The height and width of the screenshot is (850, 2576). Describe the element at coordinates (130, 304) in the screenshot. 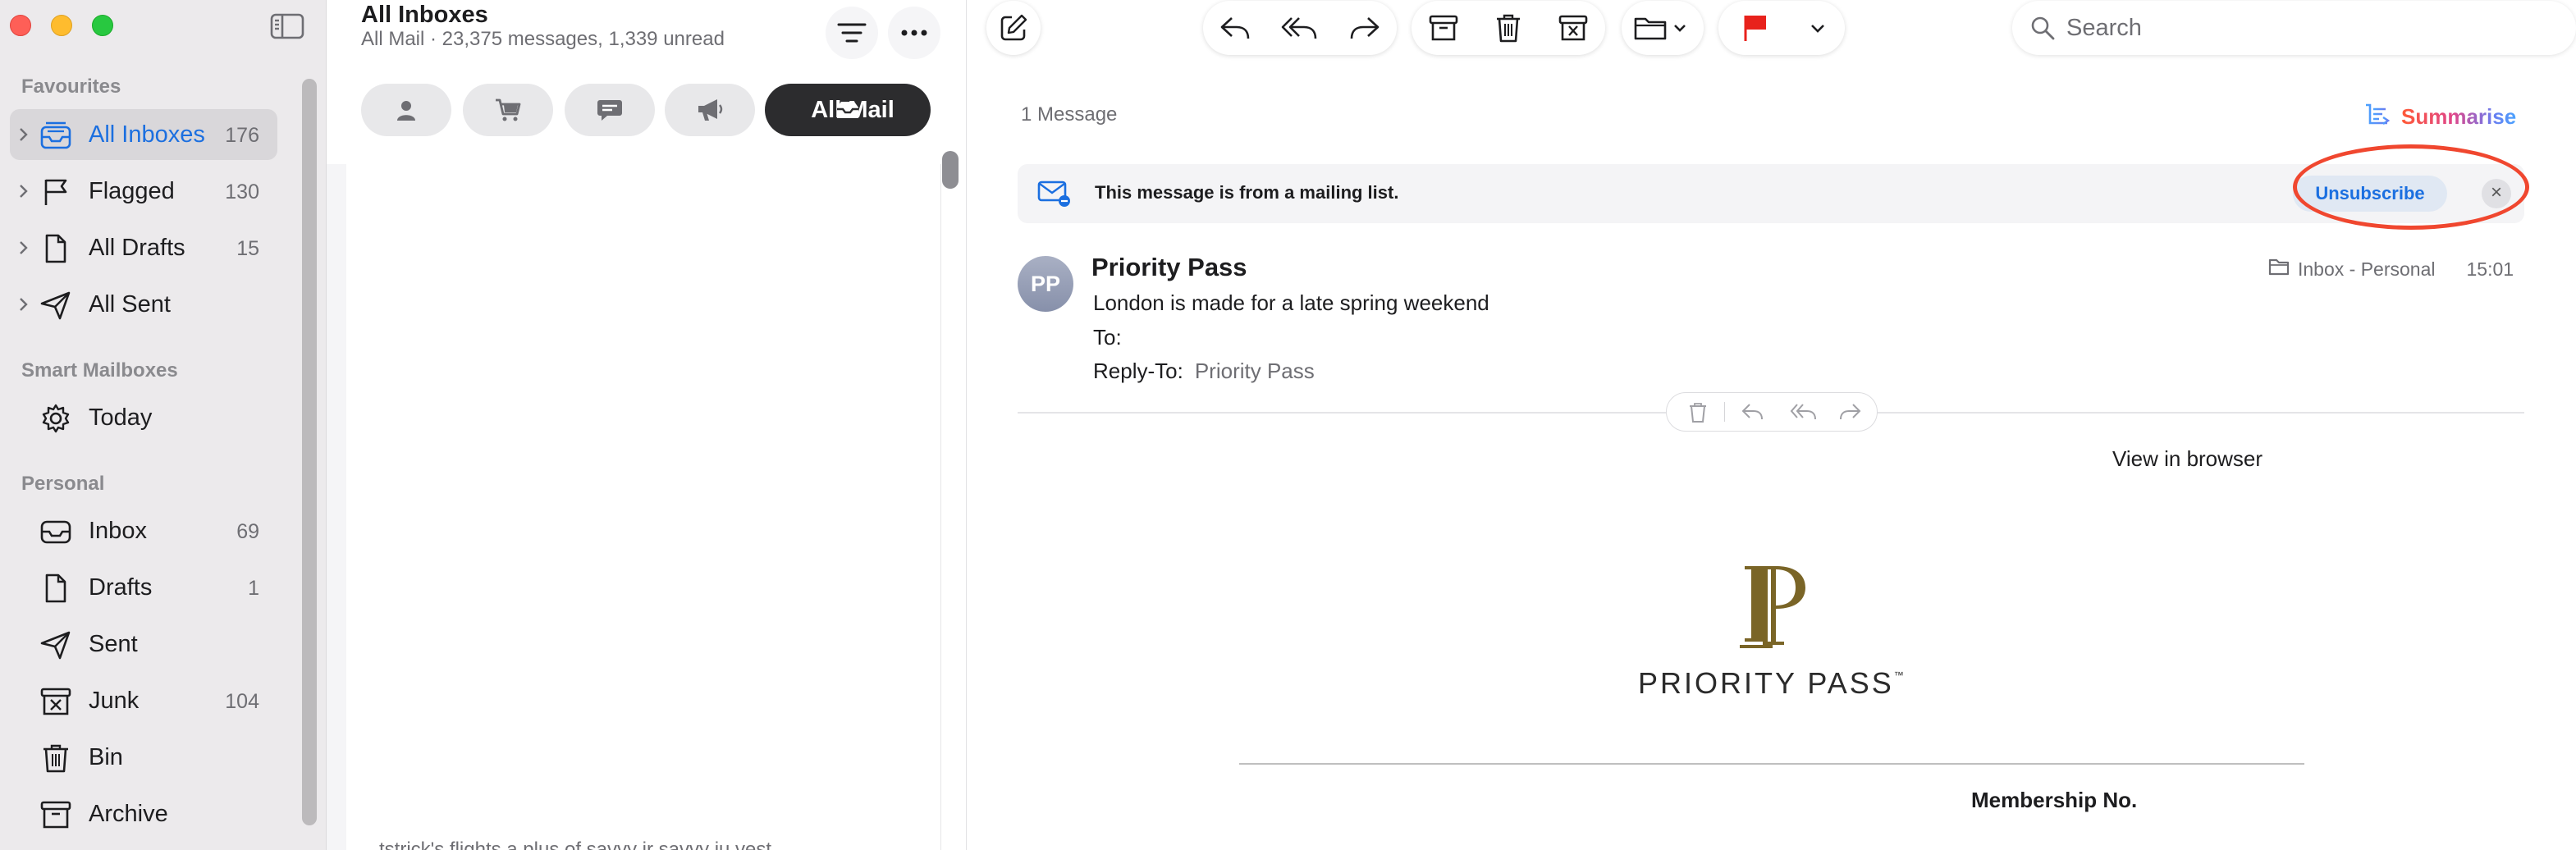

I see `sidebar-item-label: All Sent` at that location.